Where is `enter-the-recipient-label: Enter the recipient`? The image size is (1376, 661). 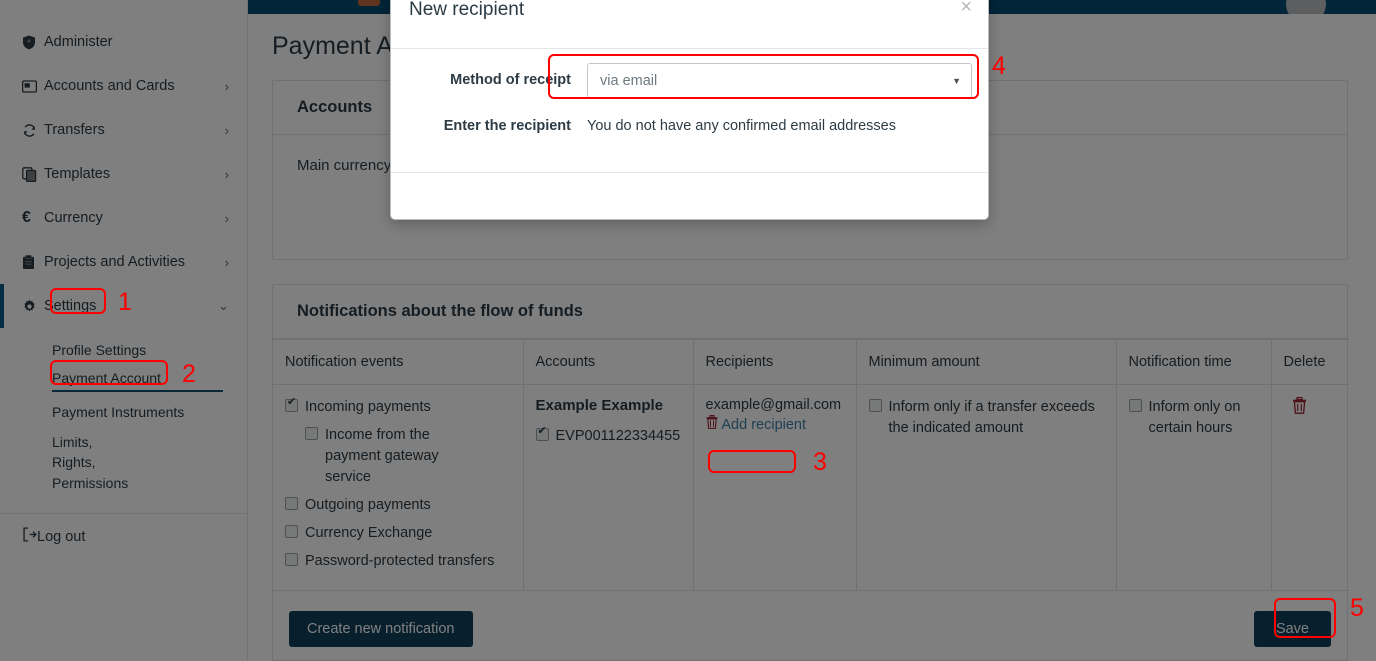
enter-the-recipient-label: Enter the recipient is located at coordinates (507, 126).